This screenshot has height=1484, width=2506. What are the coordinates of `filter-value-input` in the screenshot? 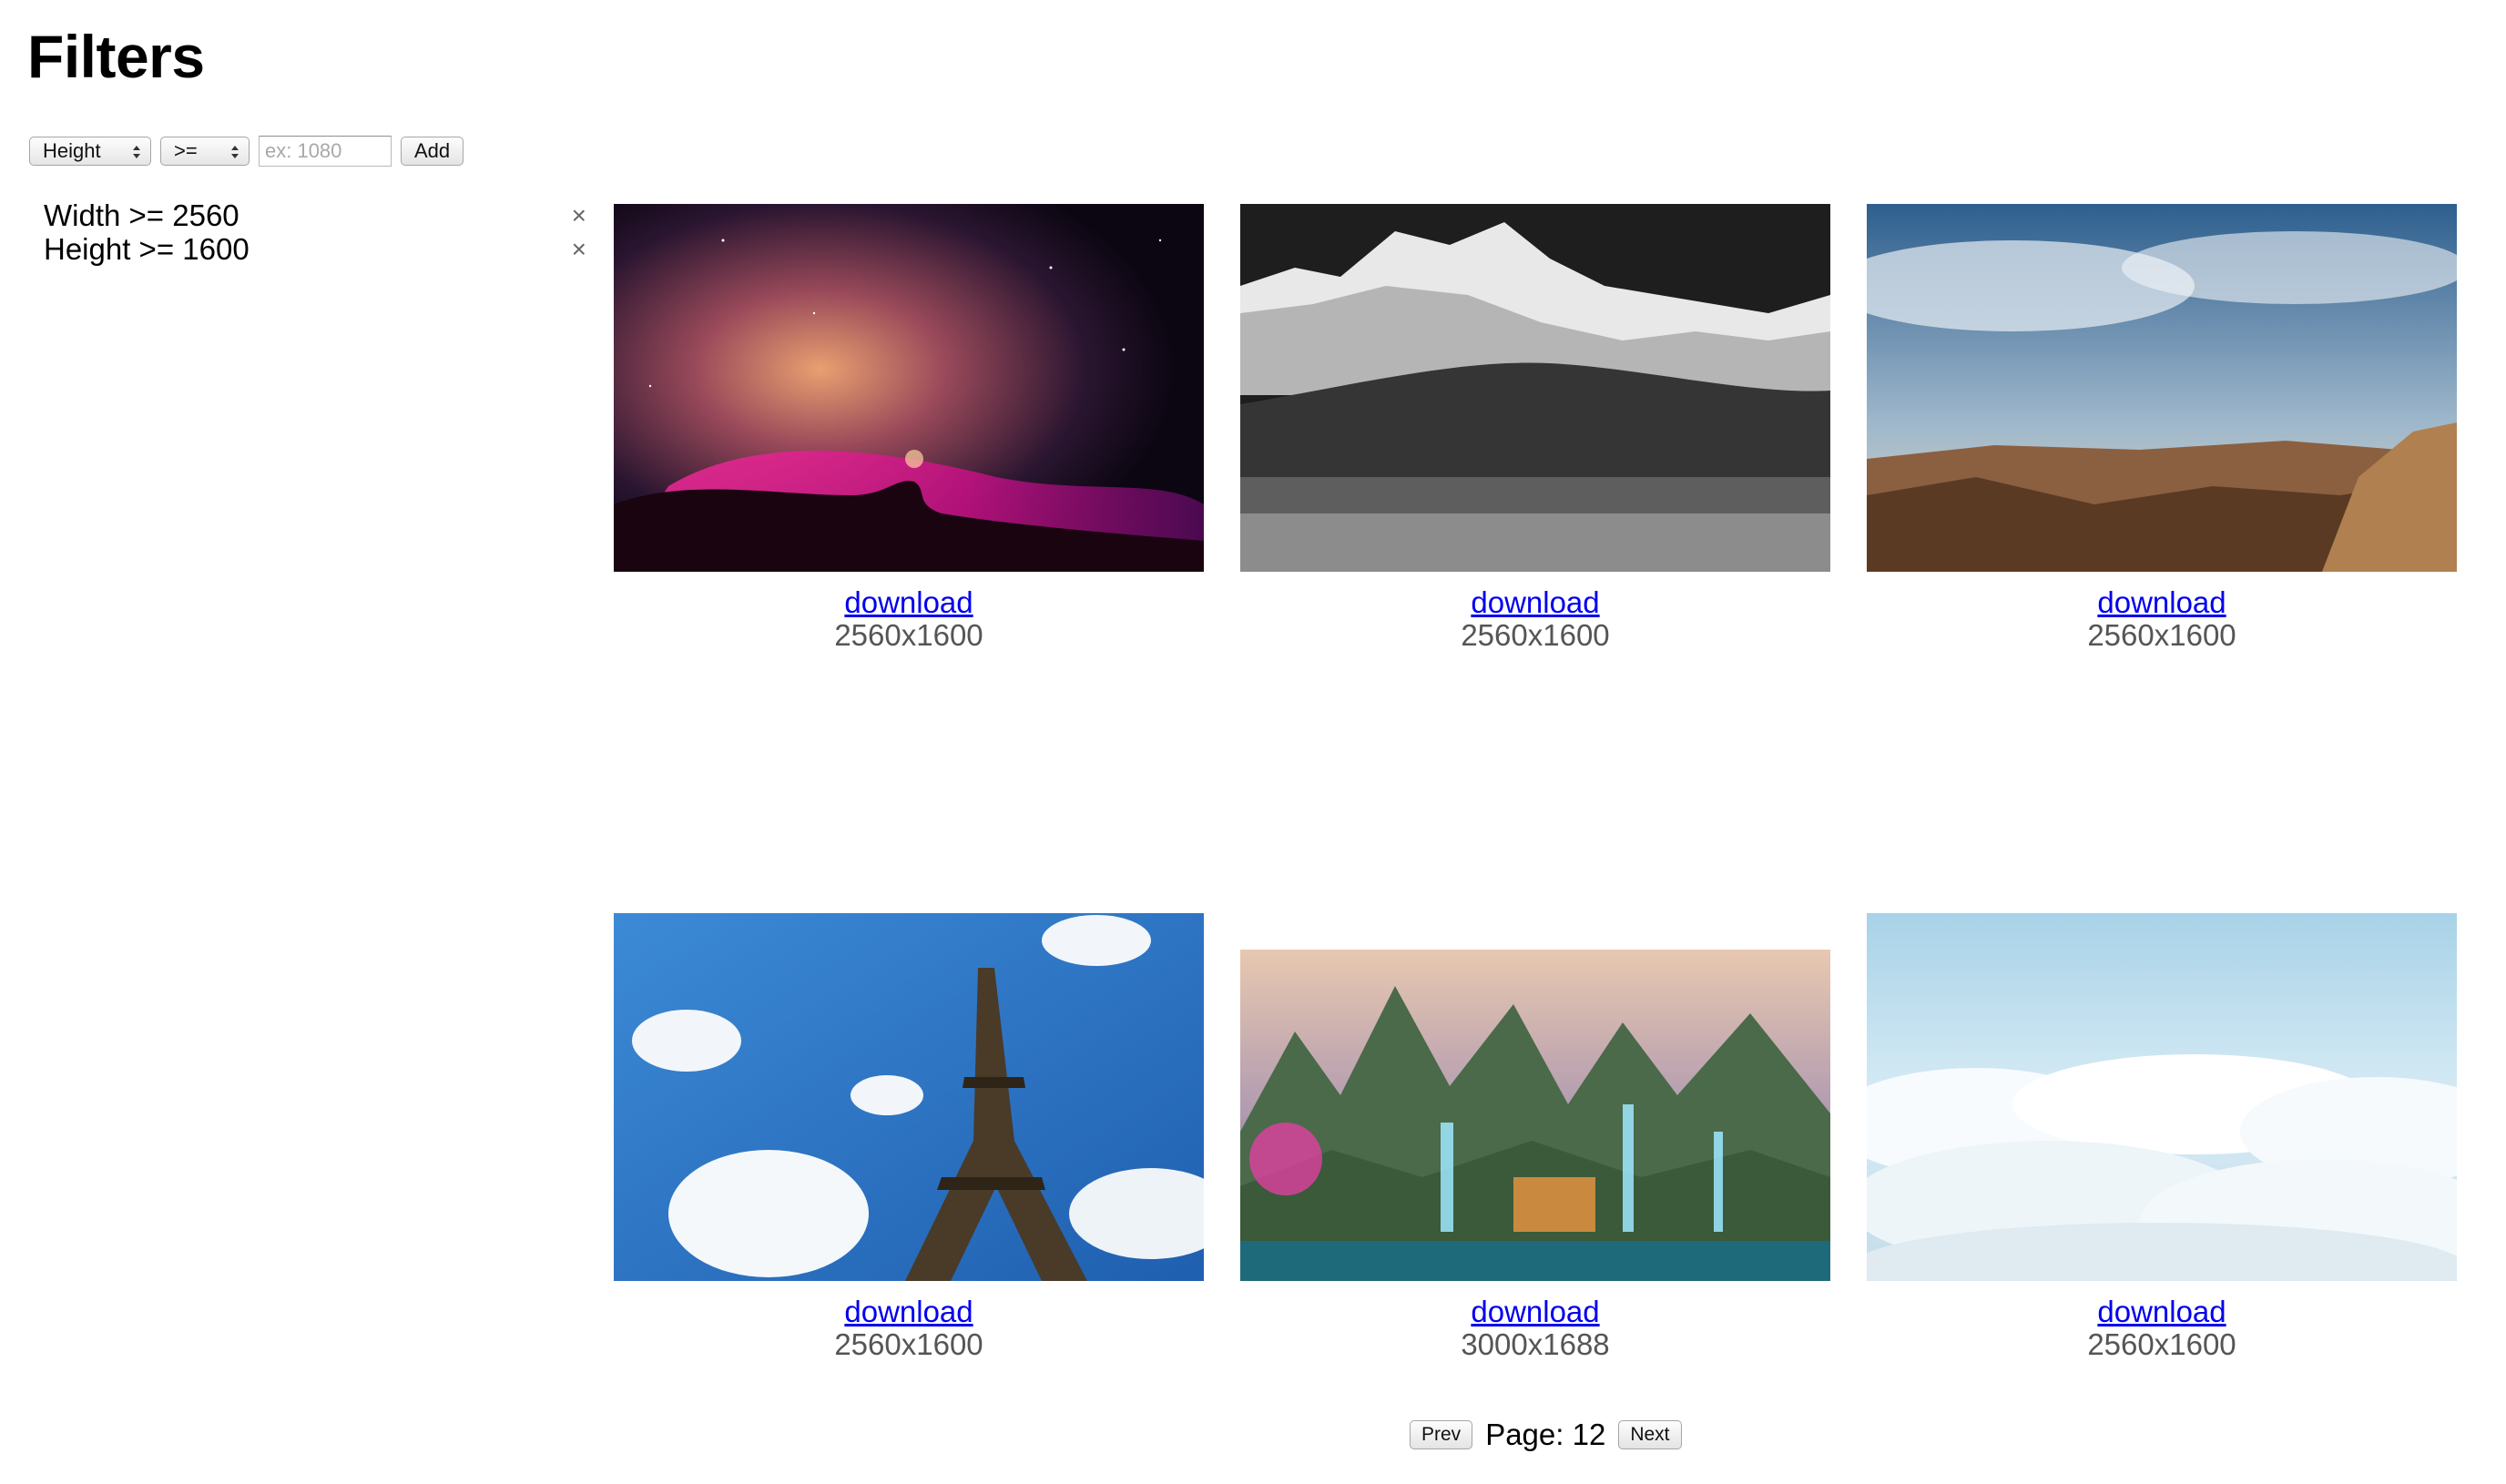 It's located at (325, 151).